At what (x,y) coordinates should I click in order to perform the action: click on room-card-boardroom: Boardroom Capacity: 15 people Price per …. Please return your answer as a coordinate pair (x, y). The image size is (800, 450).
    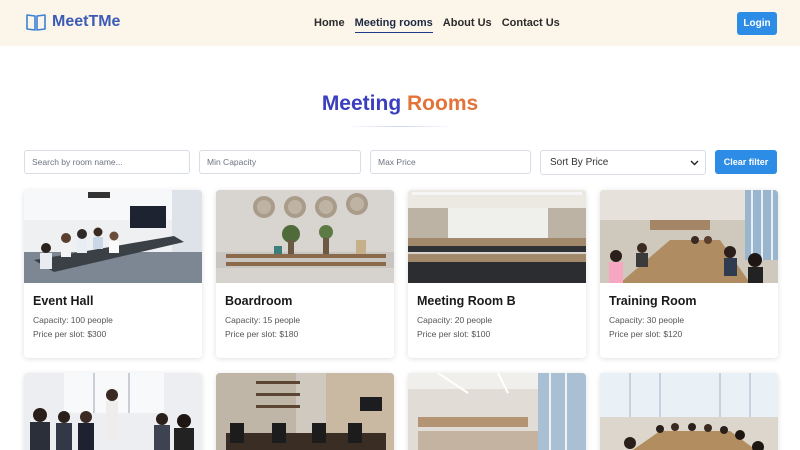
    Looking at the image, I should click on (305, 274).